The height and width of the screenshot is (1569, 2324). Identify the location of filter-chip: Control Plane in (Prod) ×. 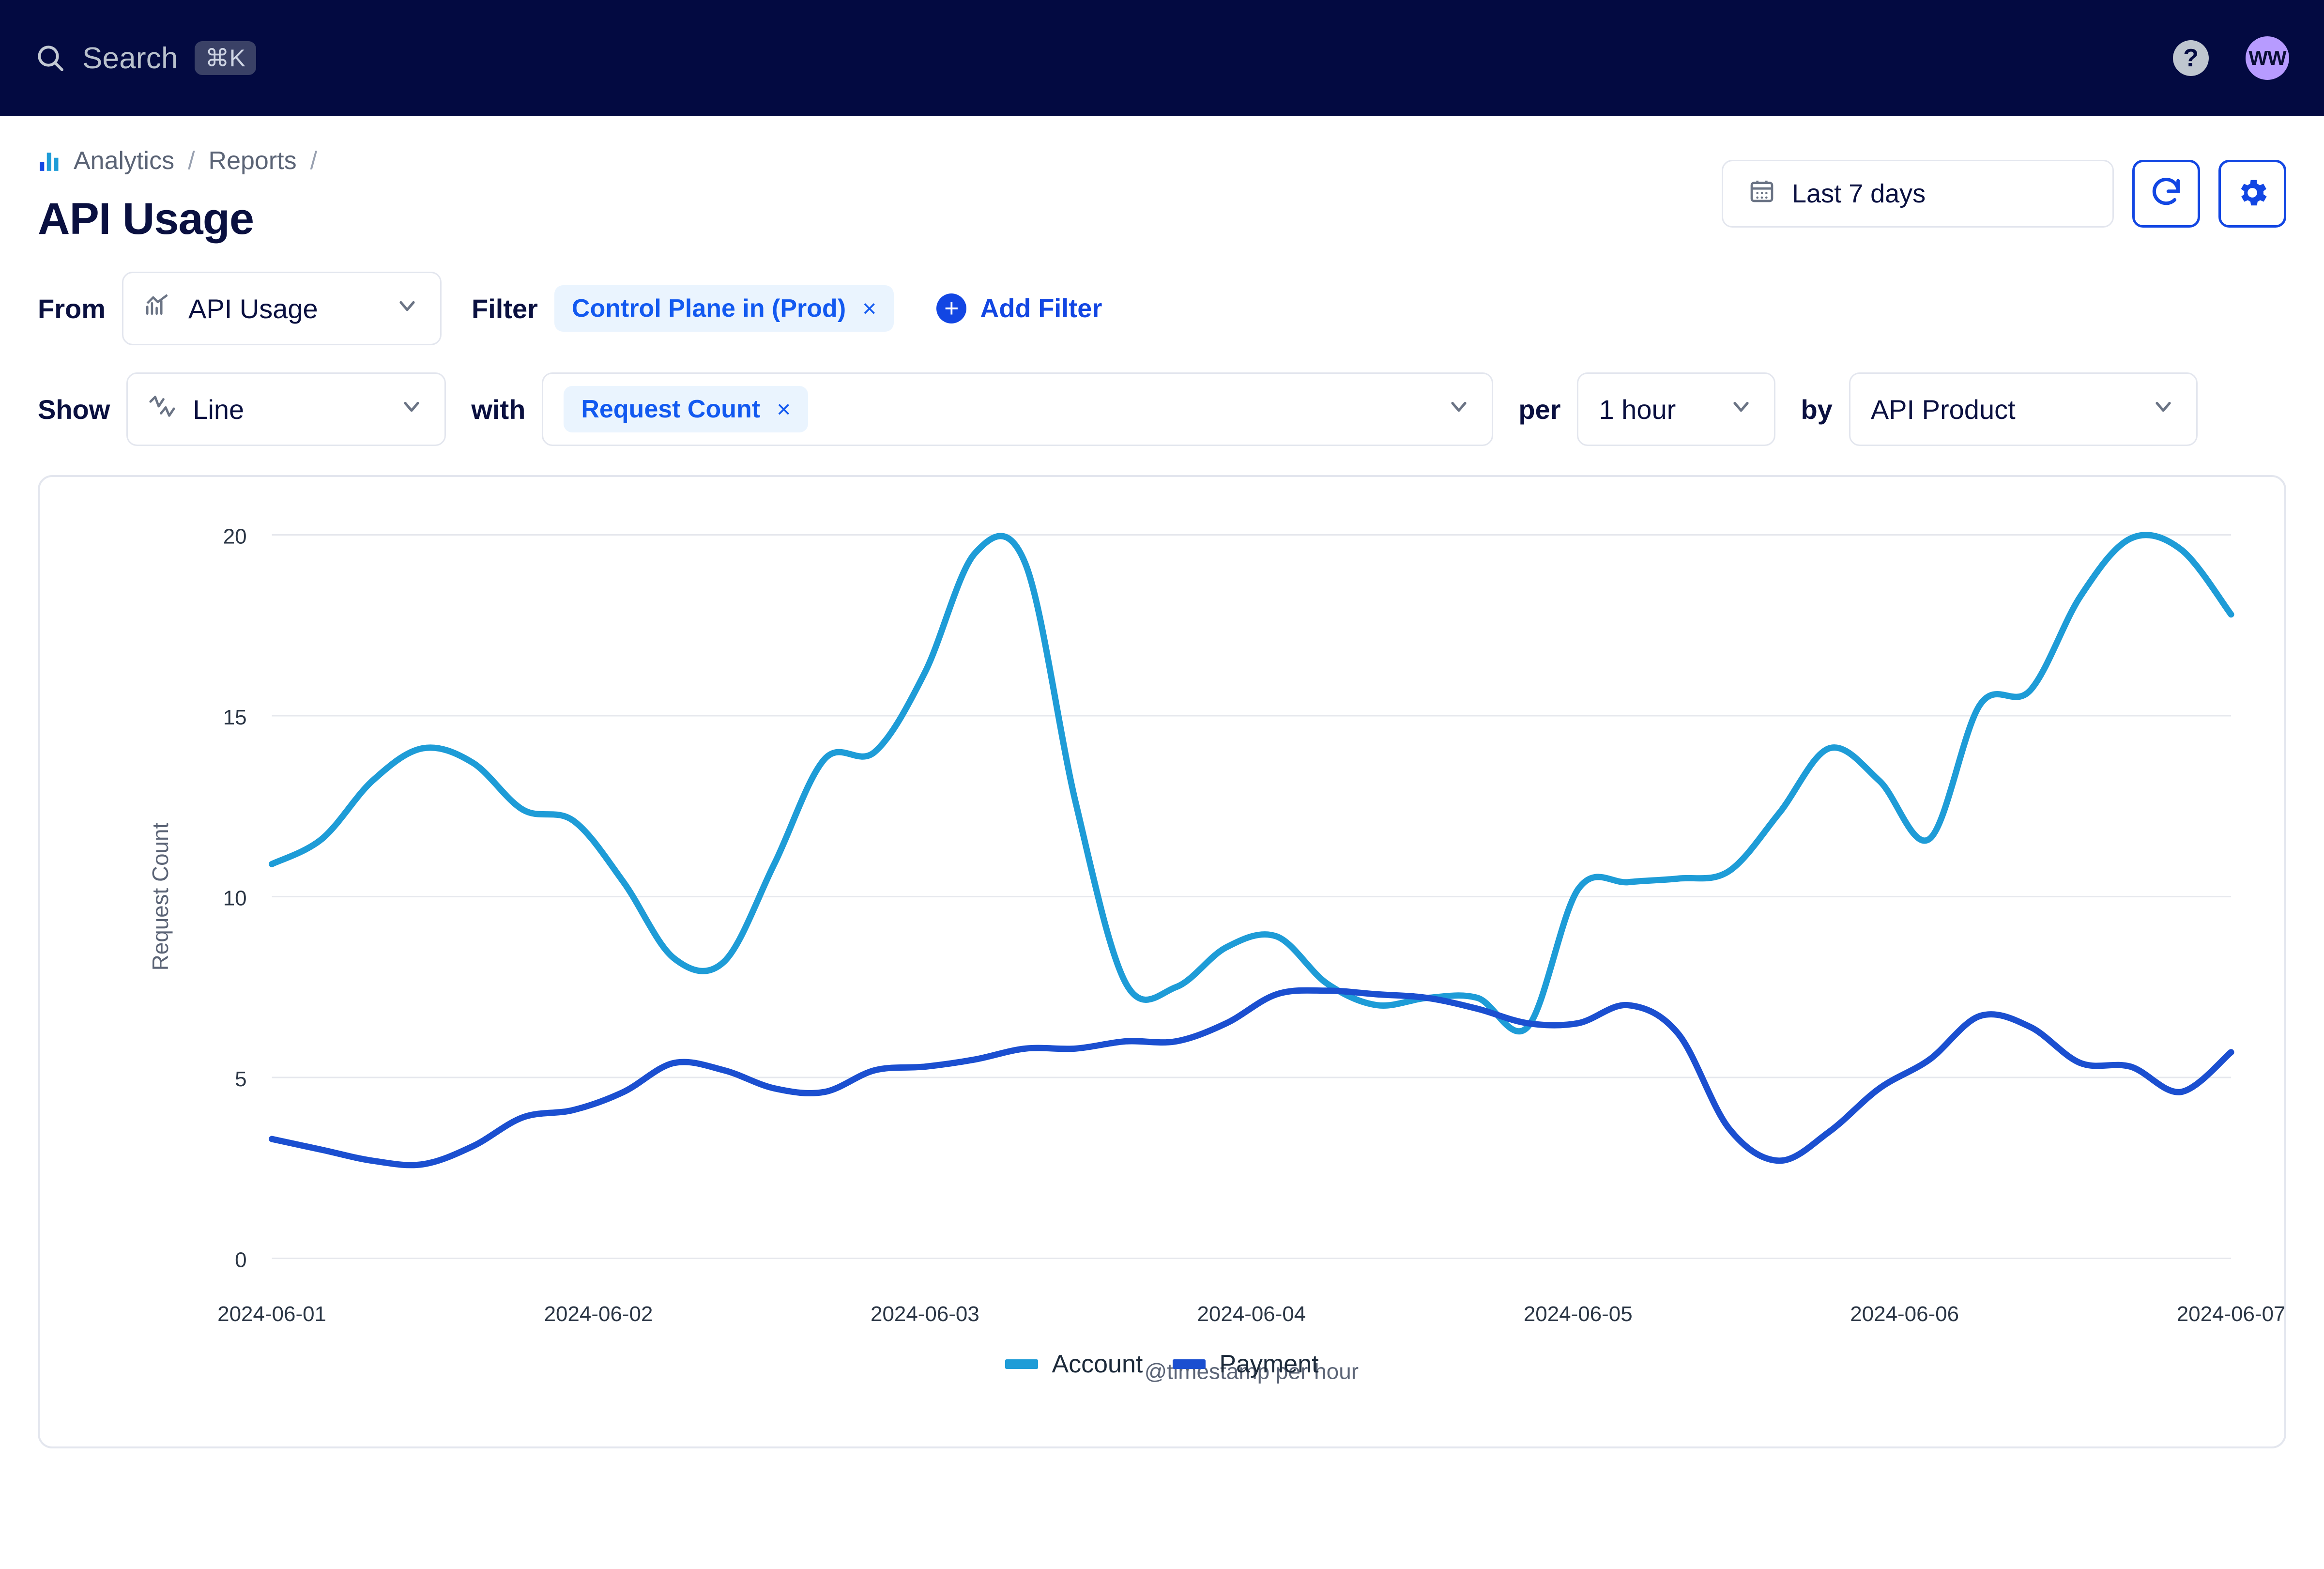
(724, 308).